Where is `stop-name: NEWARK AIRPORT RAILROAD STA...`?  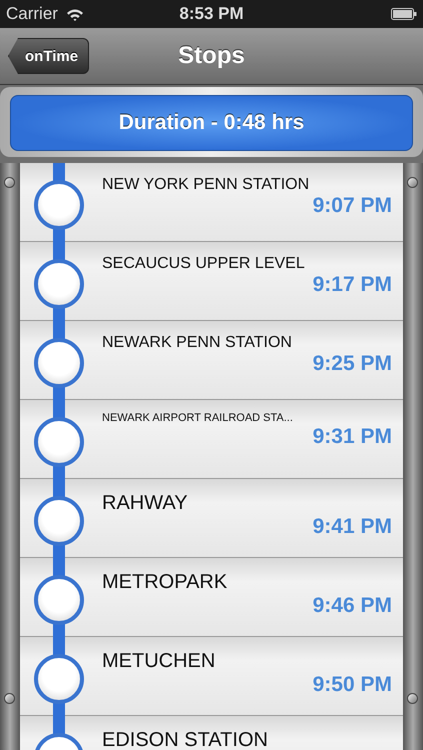
stop-name: NEWARK AIRPORT RAILROAD STA... is located at coordinates (198, 419).